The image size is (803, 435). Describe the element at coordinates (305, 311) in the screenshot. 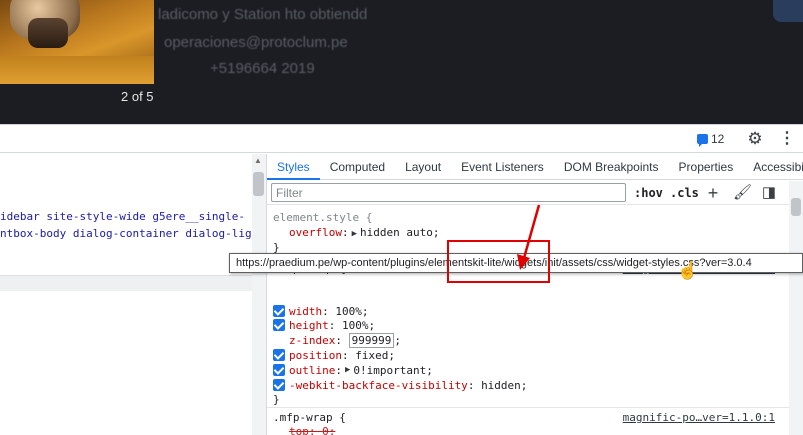

I see `property-name: width` at that location.